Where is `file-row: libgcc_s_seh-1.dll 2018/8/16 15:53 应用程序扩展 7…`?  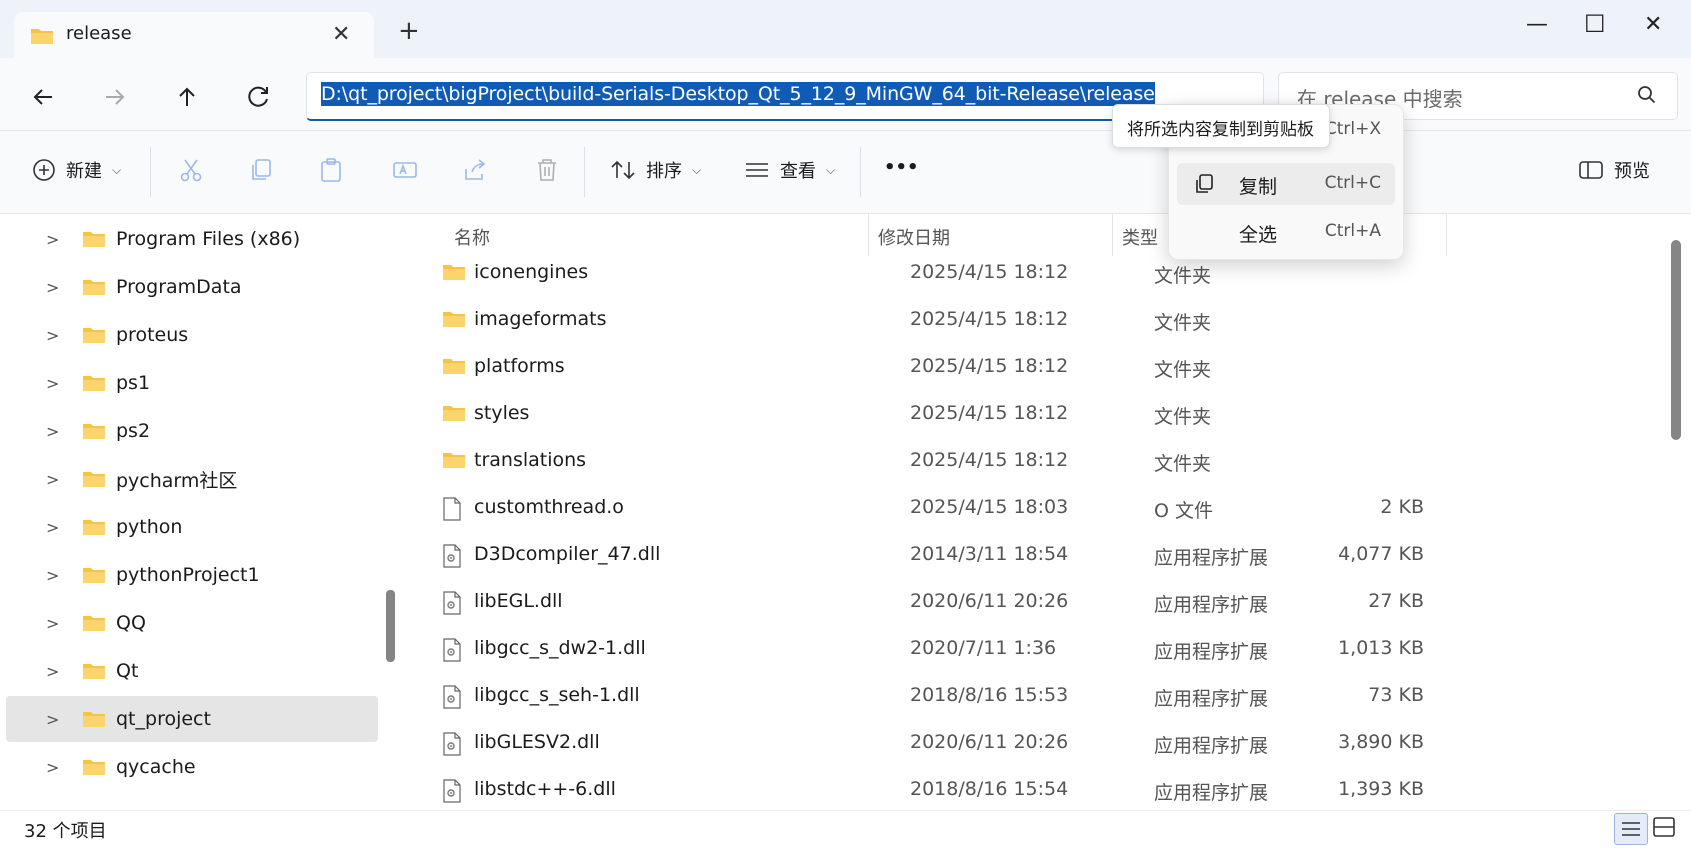 file-row: libgcc_s_seh-1.dll 2018/8/16 15:53 应用程序扩展 7… is located at coordinates (1038, 696).